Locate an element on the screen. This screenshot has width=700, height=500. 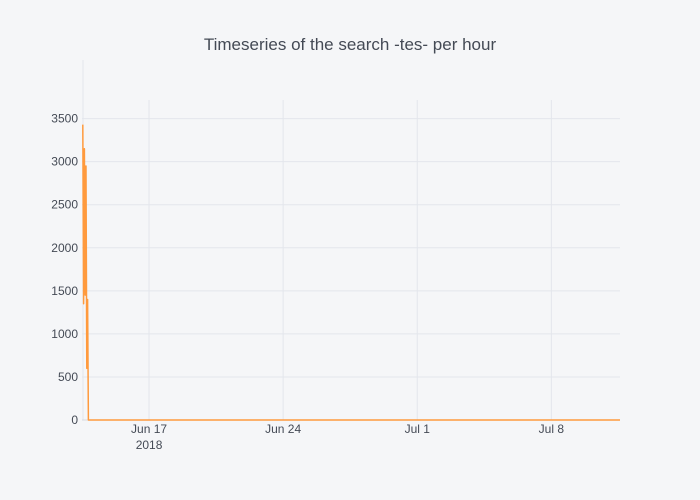
x-tick-label: Jul 1 is located at coordinates (418, 429).